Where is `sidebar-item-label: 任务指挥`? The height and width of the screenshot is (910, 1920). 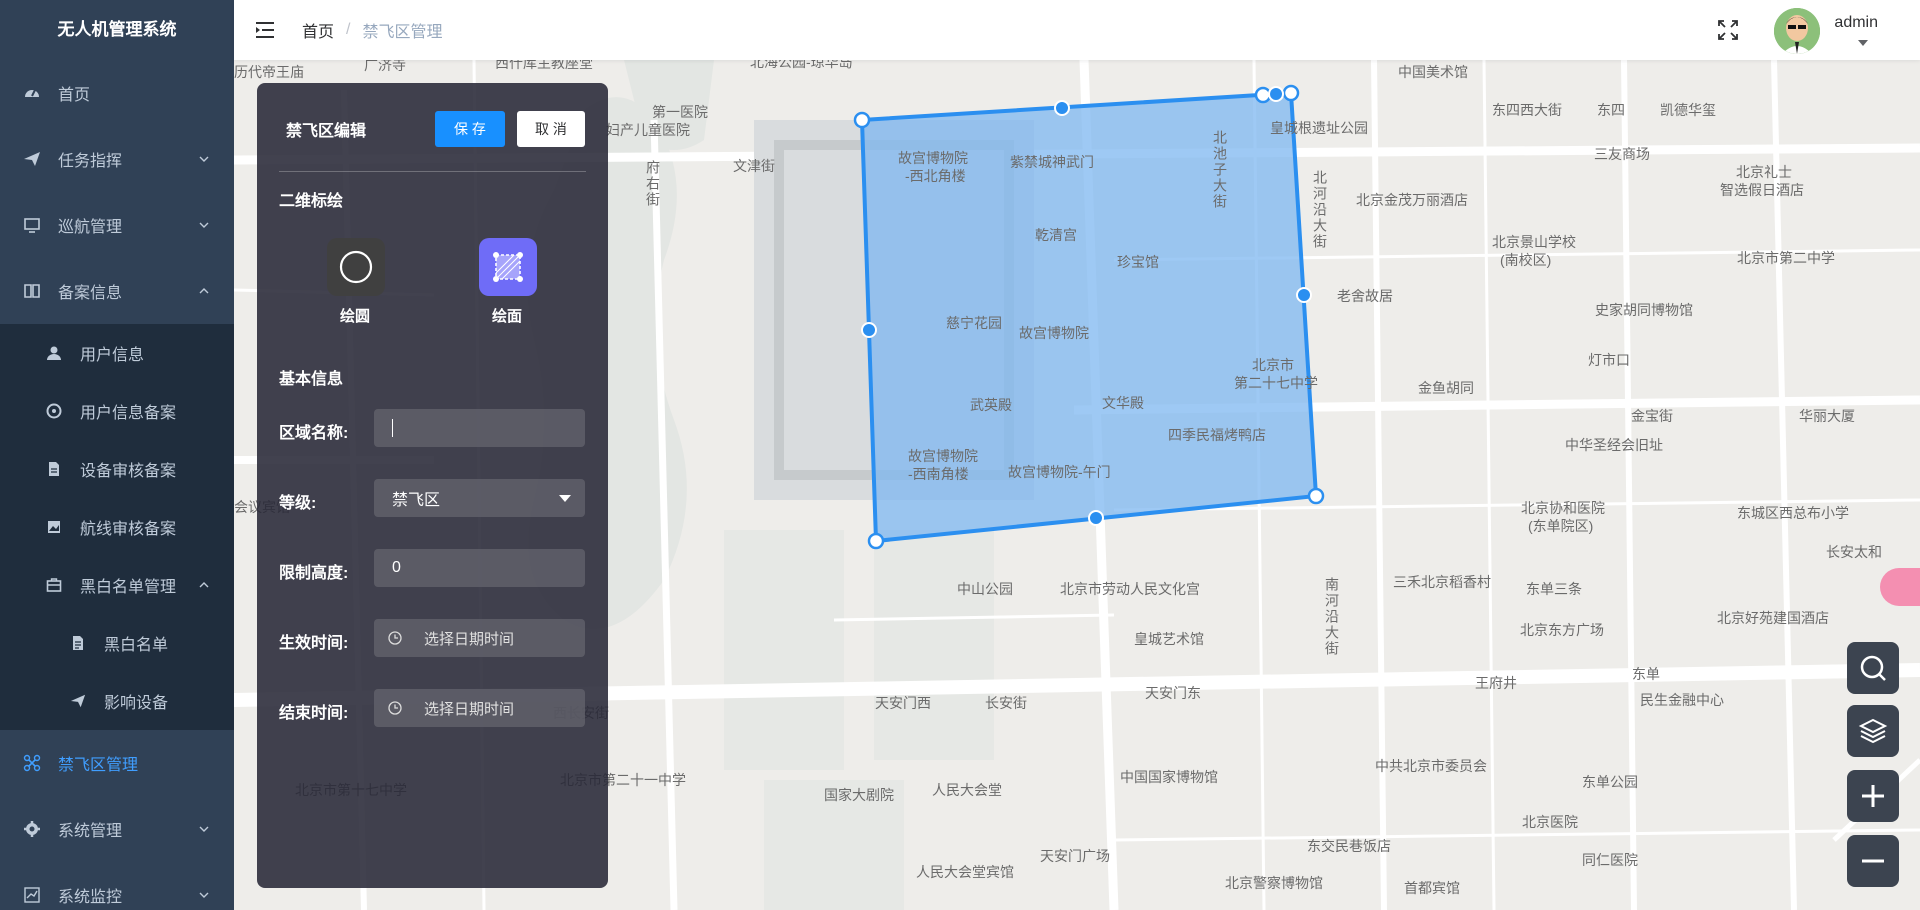 sidebar-item-label: 任务指挥 is located at coordinates (90, 161).